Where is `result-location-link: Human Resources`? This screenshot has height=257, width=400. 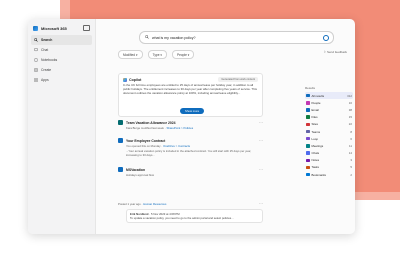
result-location-link: Human Resources is located at coordinates (154, 204).